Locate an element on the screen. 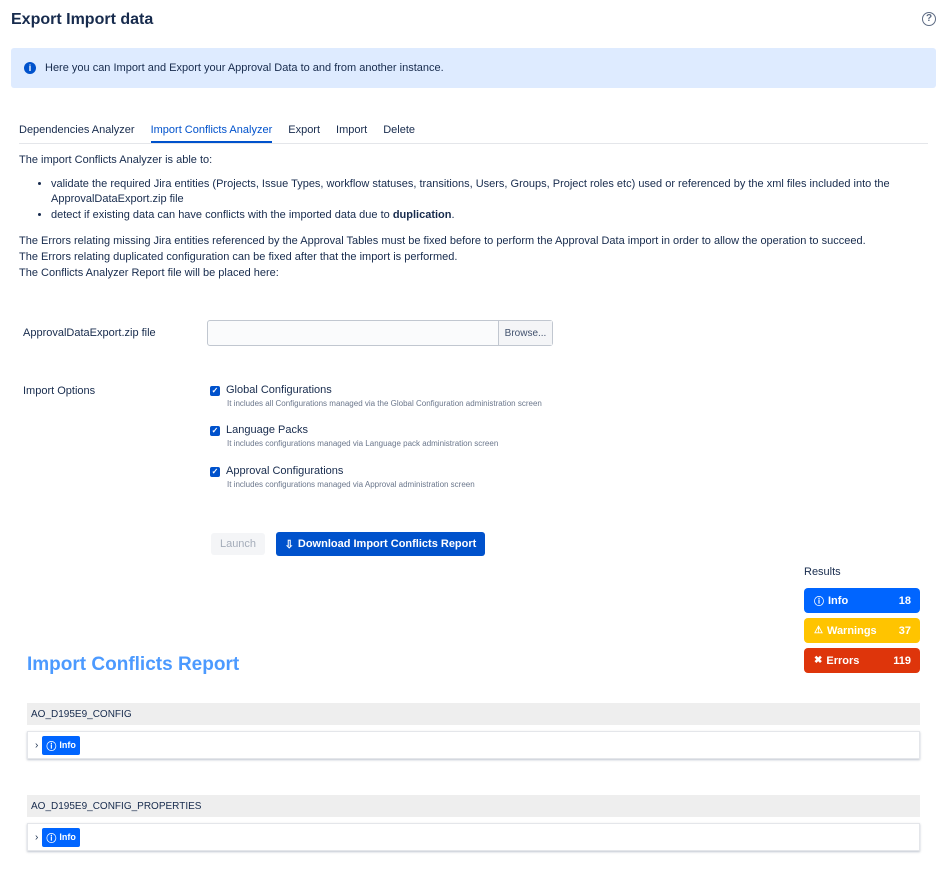  tab-import-conflicts-analyzer: Import Conflicts Analyzer is located at coordinates (211, 133).